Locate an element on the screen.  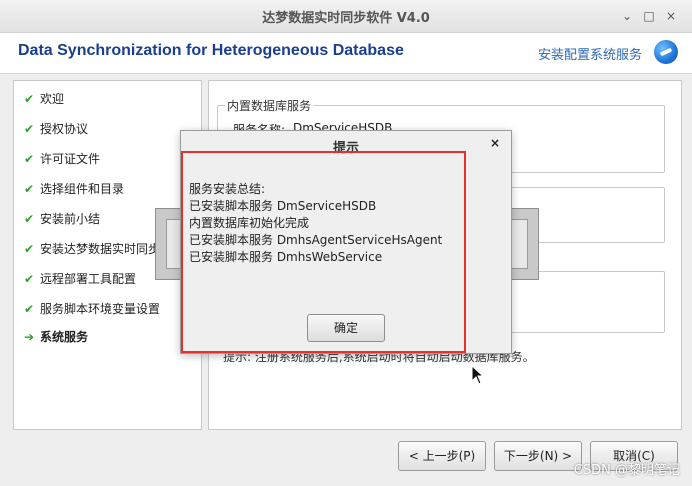
watermark: CSDN @黎明笔记 is located at coordinates (626, 470).